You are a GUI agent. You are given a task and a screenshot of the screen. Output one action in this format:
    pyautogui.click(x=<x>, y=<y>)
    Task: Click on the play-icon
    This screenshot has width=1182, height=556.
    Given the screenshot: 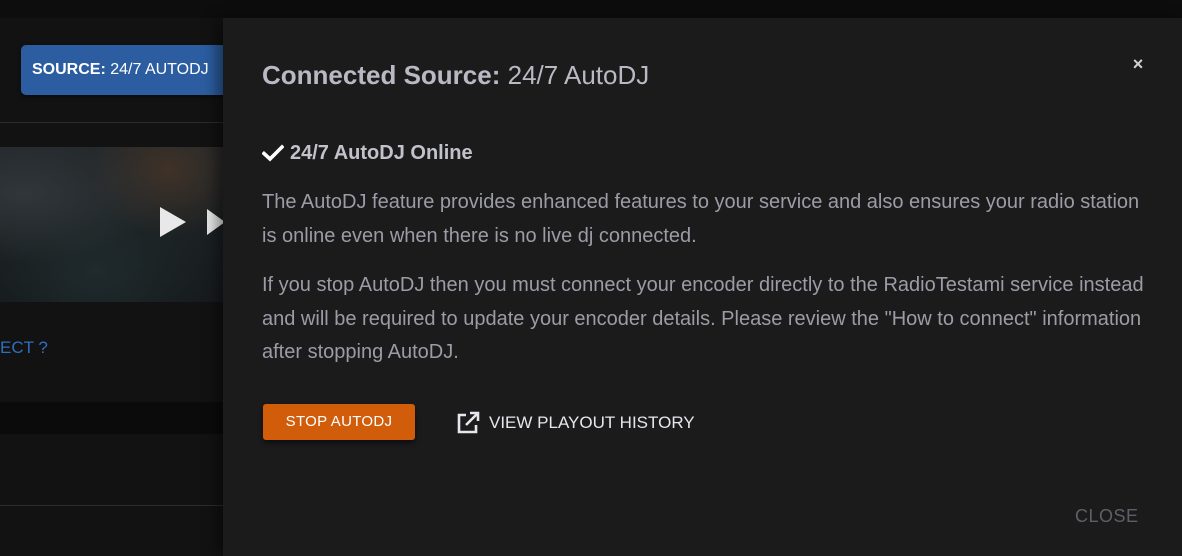 What is the action you would take?
    pyautogui.click(x=173, y=222)
    